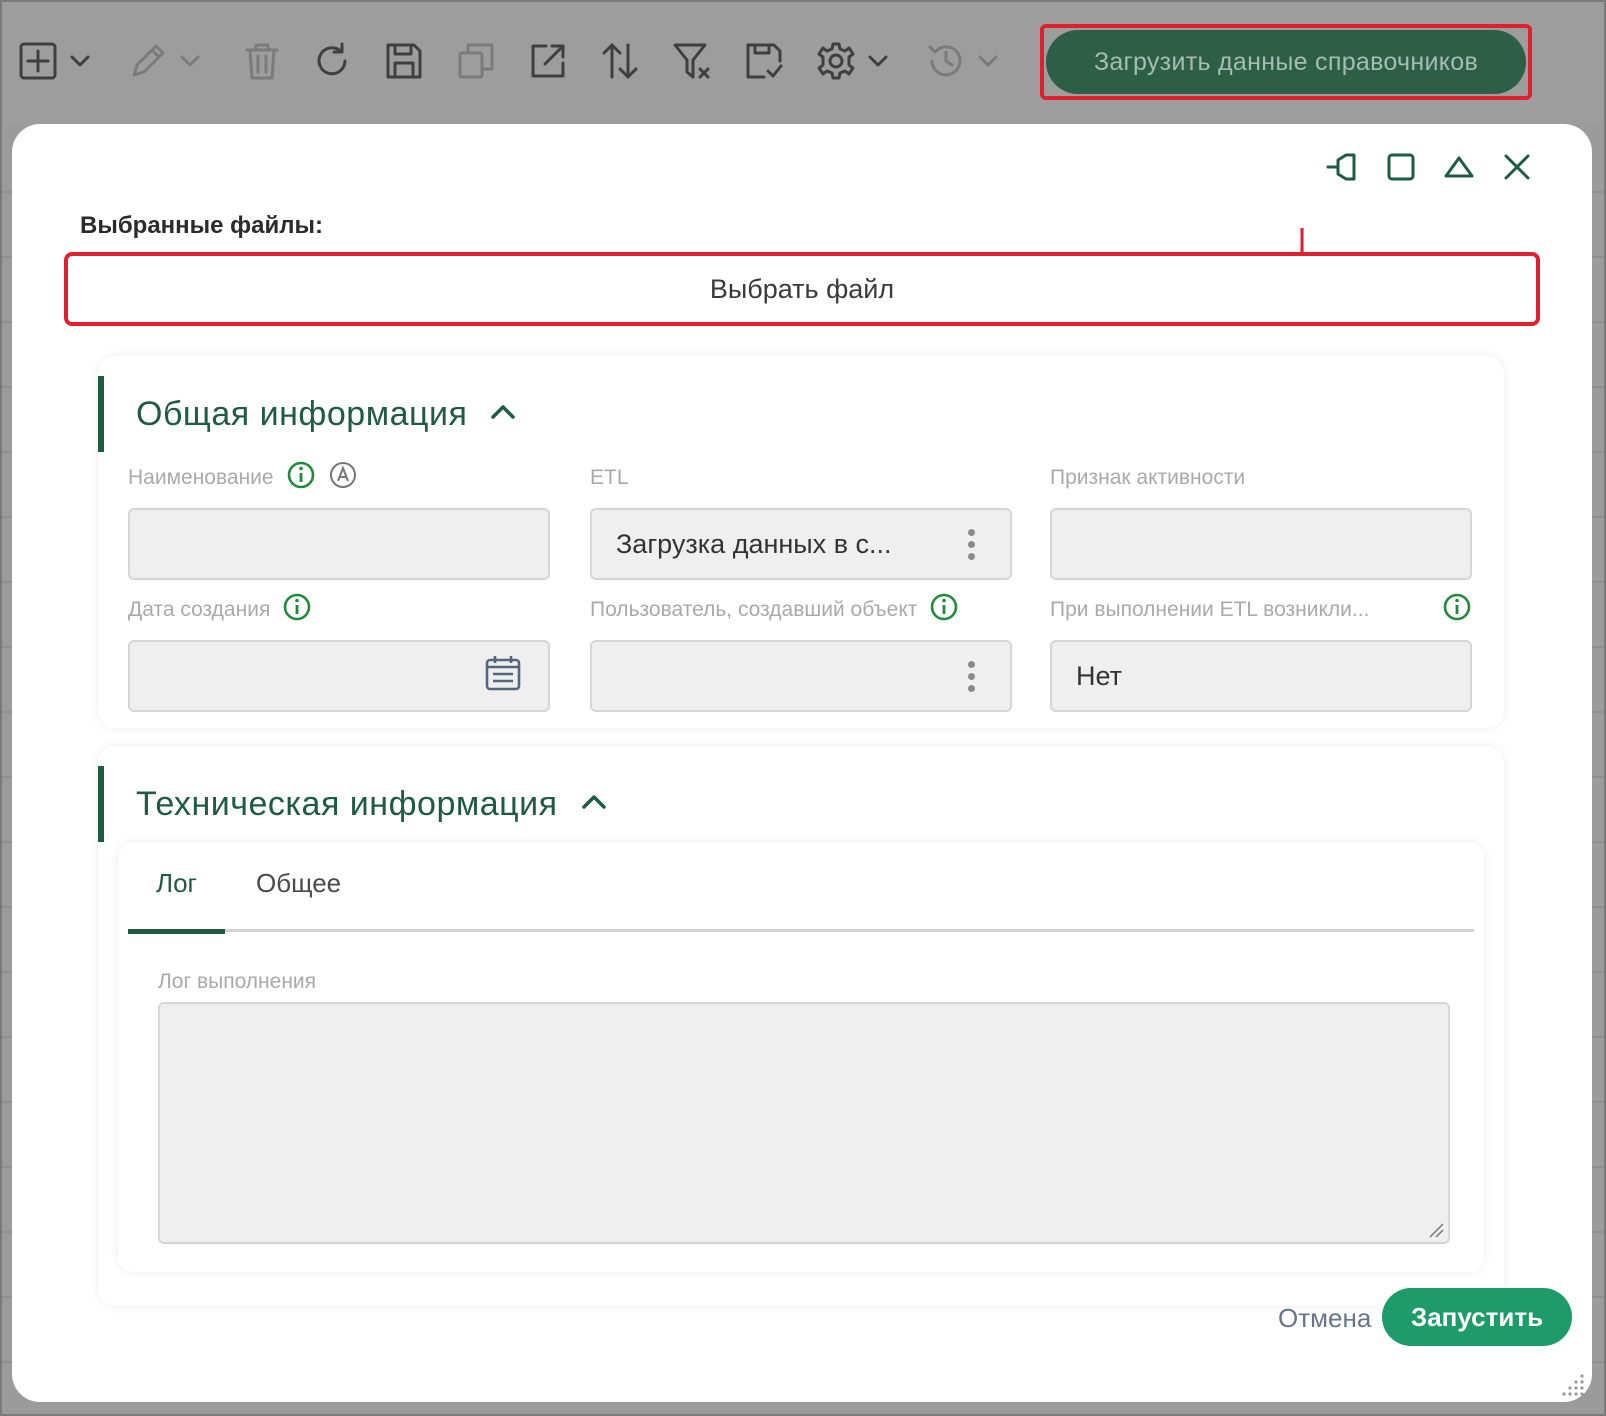 The height and width of the screenshot is (1416, 1606). What do you see at coordinates (754, 609) in the screenshot?
I see `field-label: Пользователь, создавший объект` at bounding box center [754, 609].